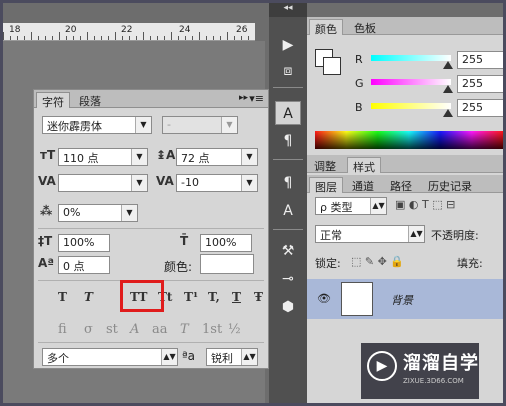 Image resolution: width=506 pixels, height=406 pixels. I want to click on filter-kind-value: ρ 类型, so click(336, 207).